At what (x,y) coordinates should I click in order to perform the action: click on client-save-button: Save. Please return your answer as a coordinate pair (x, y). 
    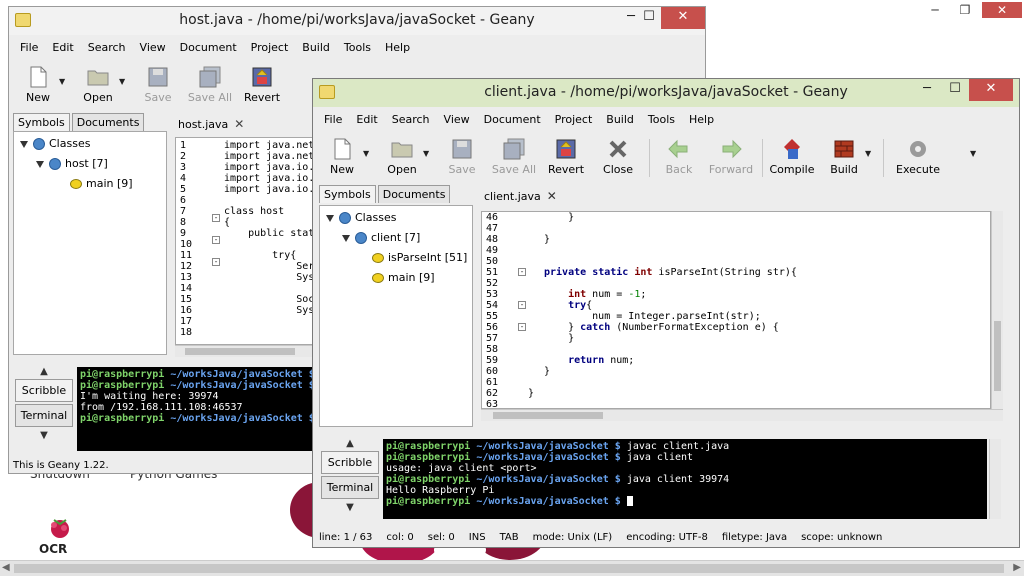
    Looking at the image, I should click on (462, 155).